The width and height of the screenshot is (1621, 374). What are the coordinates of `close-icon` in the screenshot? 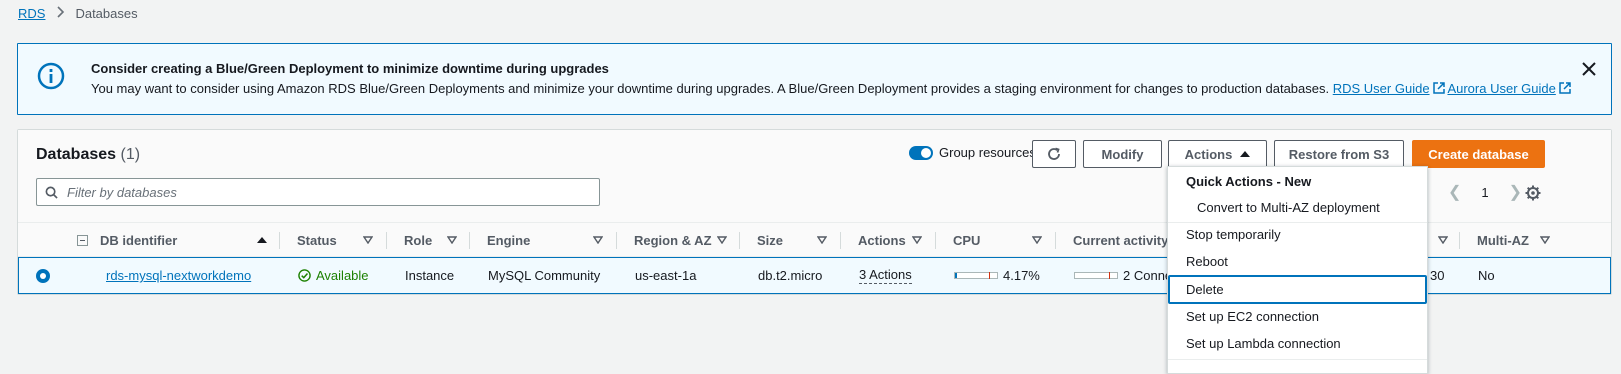 It's located at (1589, 69).